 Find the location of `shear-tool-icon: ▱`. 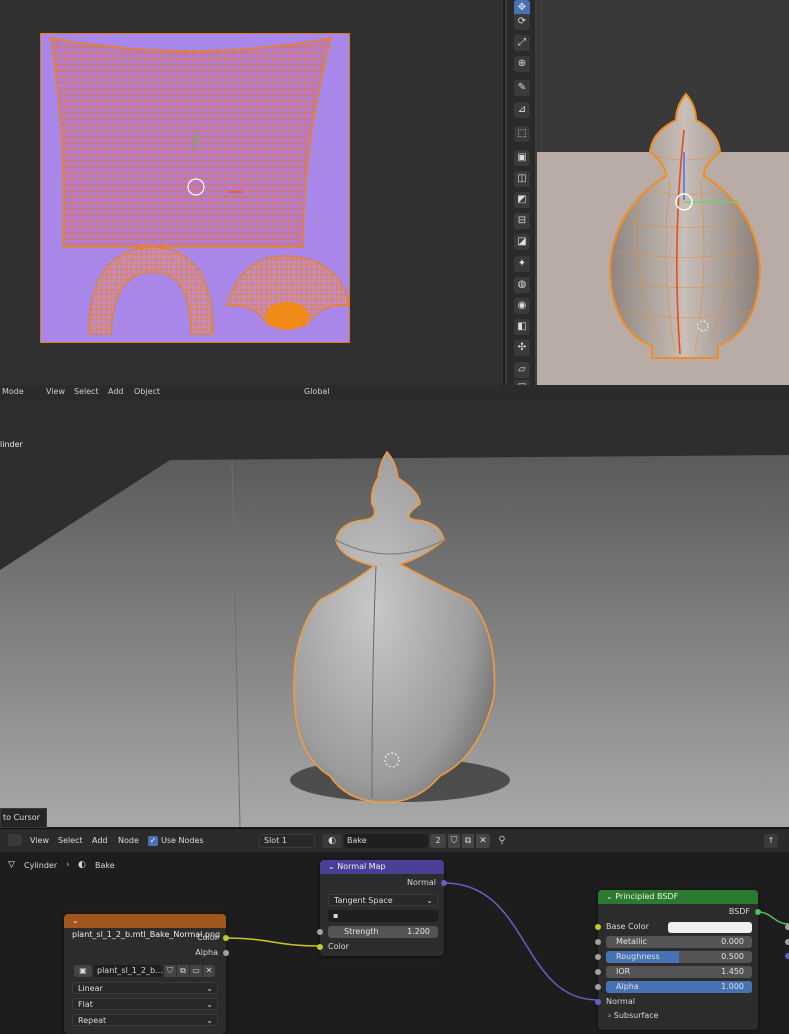

shear-tool-icon: ▱ is located at coordinates (522, 370).